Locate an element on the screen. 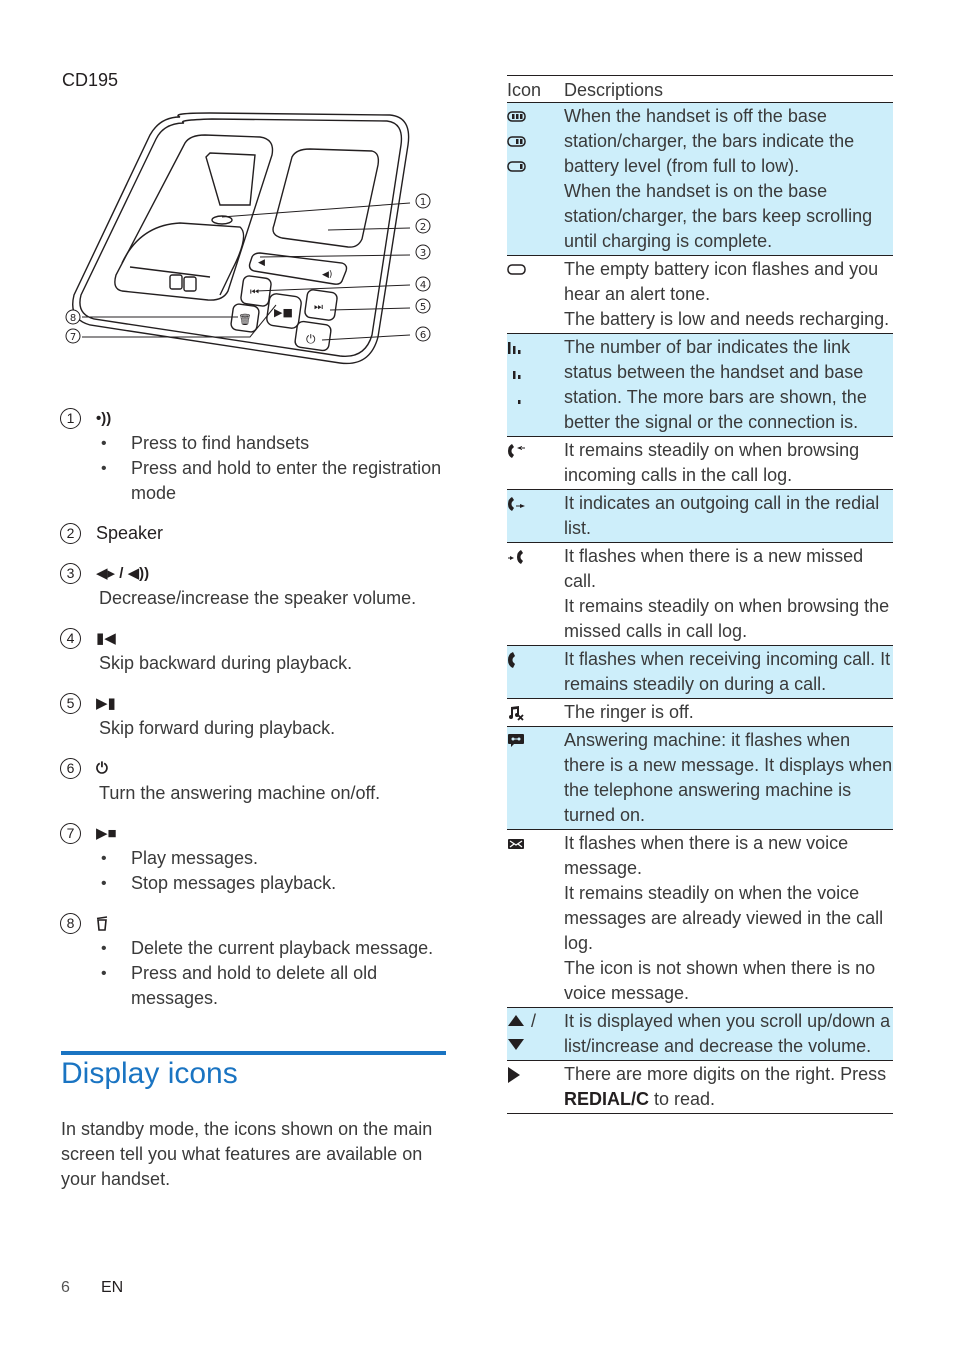 The height and width of the screenshot is (1350, 954). feature-6: 6 ⏻ Turn the answering machine on/off. is located at coordinates (257, 780).